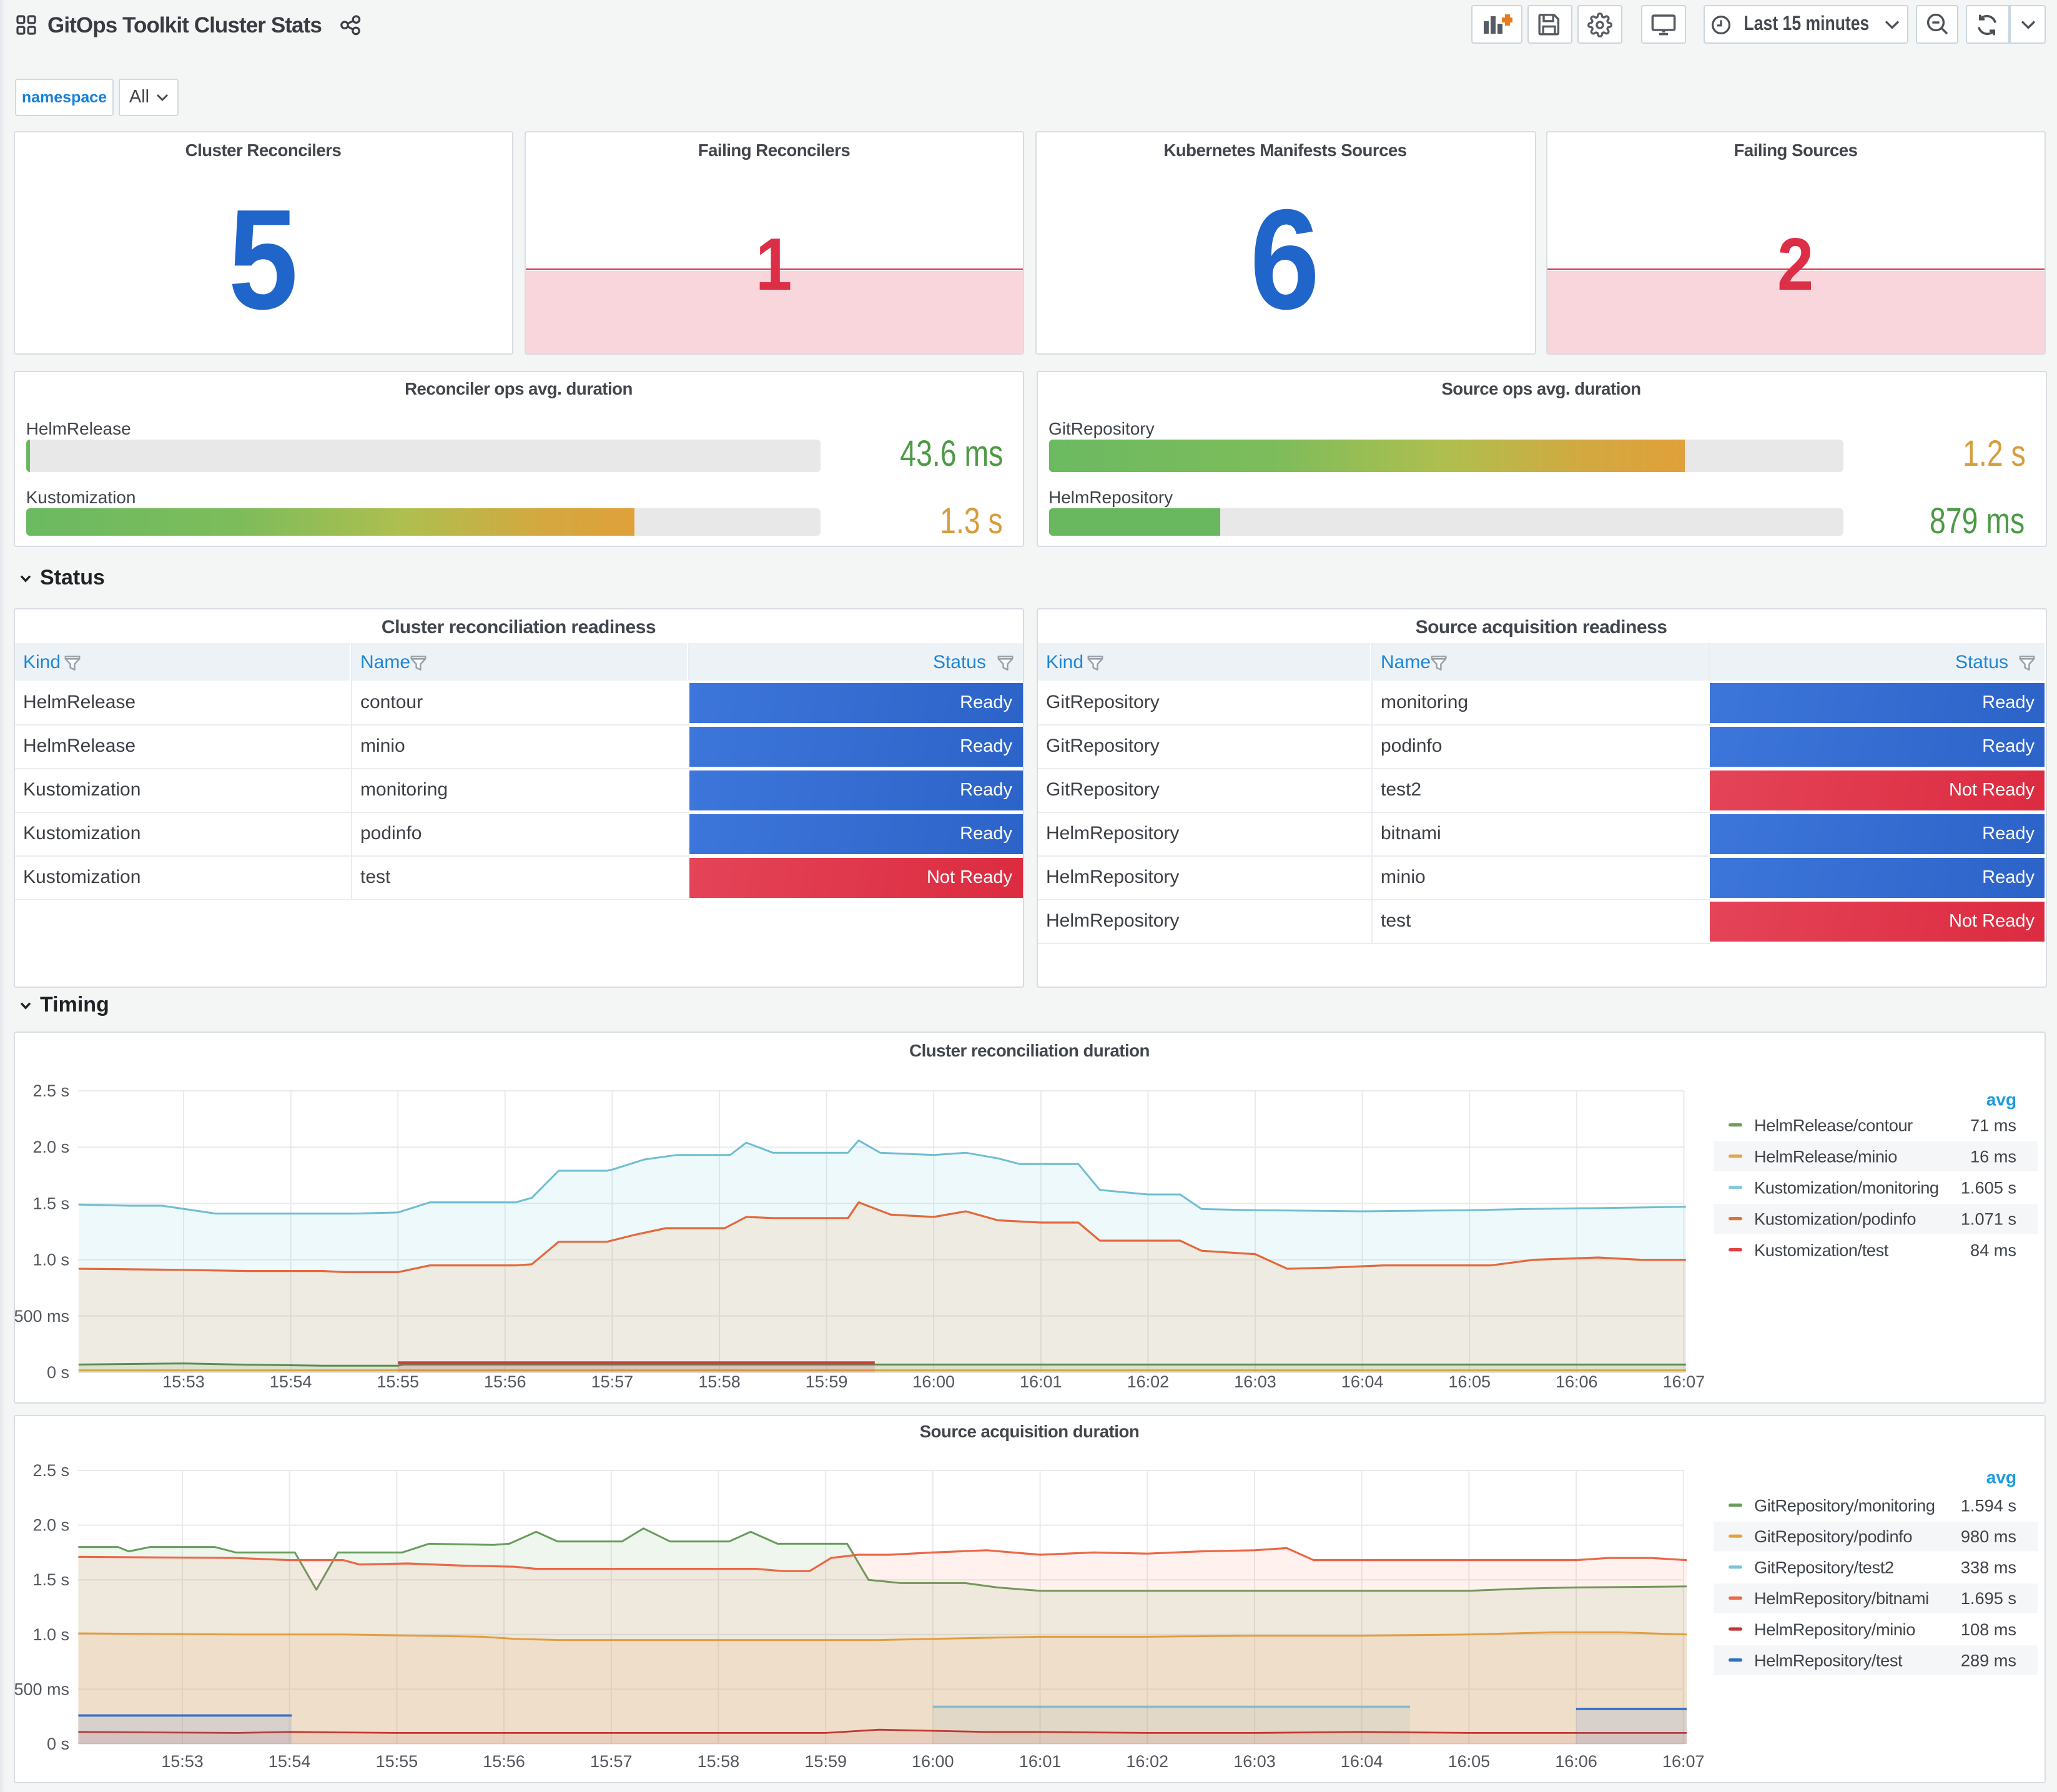  I want to click on svg-text: Kustomization/monitoring, so click(1846, 1187).